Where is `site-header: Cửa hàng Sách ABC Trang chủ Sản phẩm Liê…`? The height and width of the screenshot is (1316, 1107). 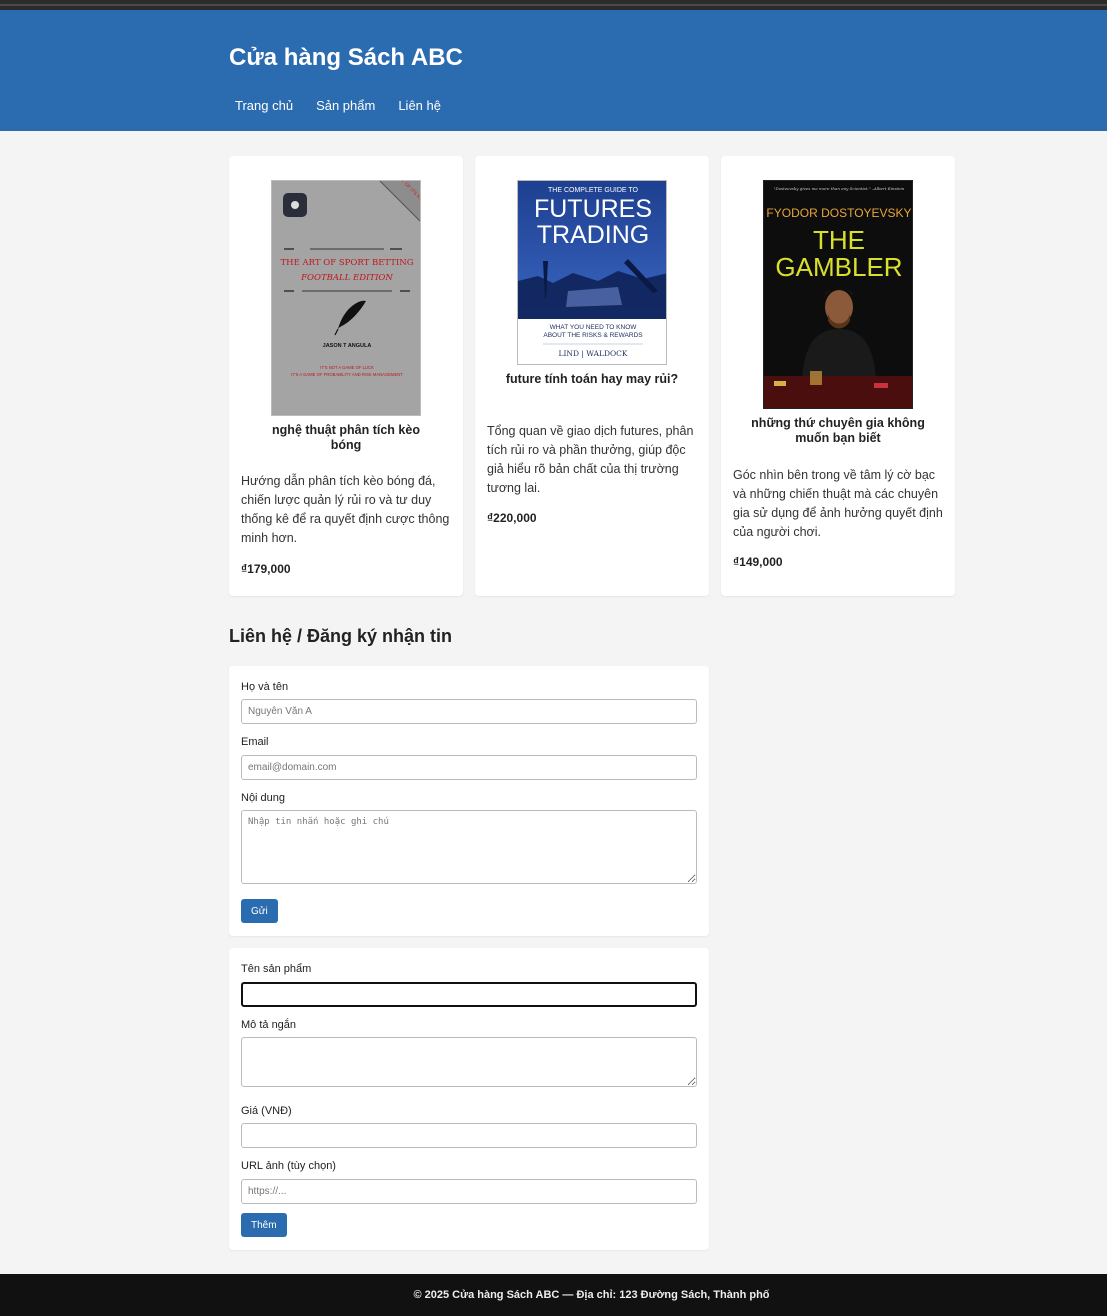
site-header: Cửa hàng Sách ABC Trang chủ Sản phẩm Liê… is located at coordinates (553, 70).